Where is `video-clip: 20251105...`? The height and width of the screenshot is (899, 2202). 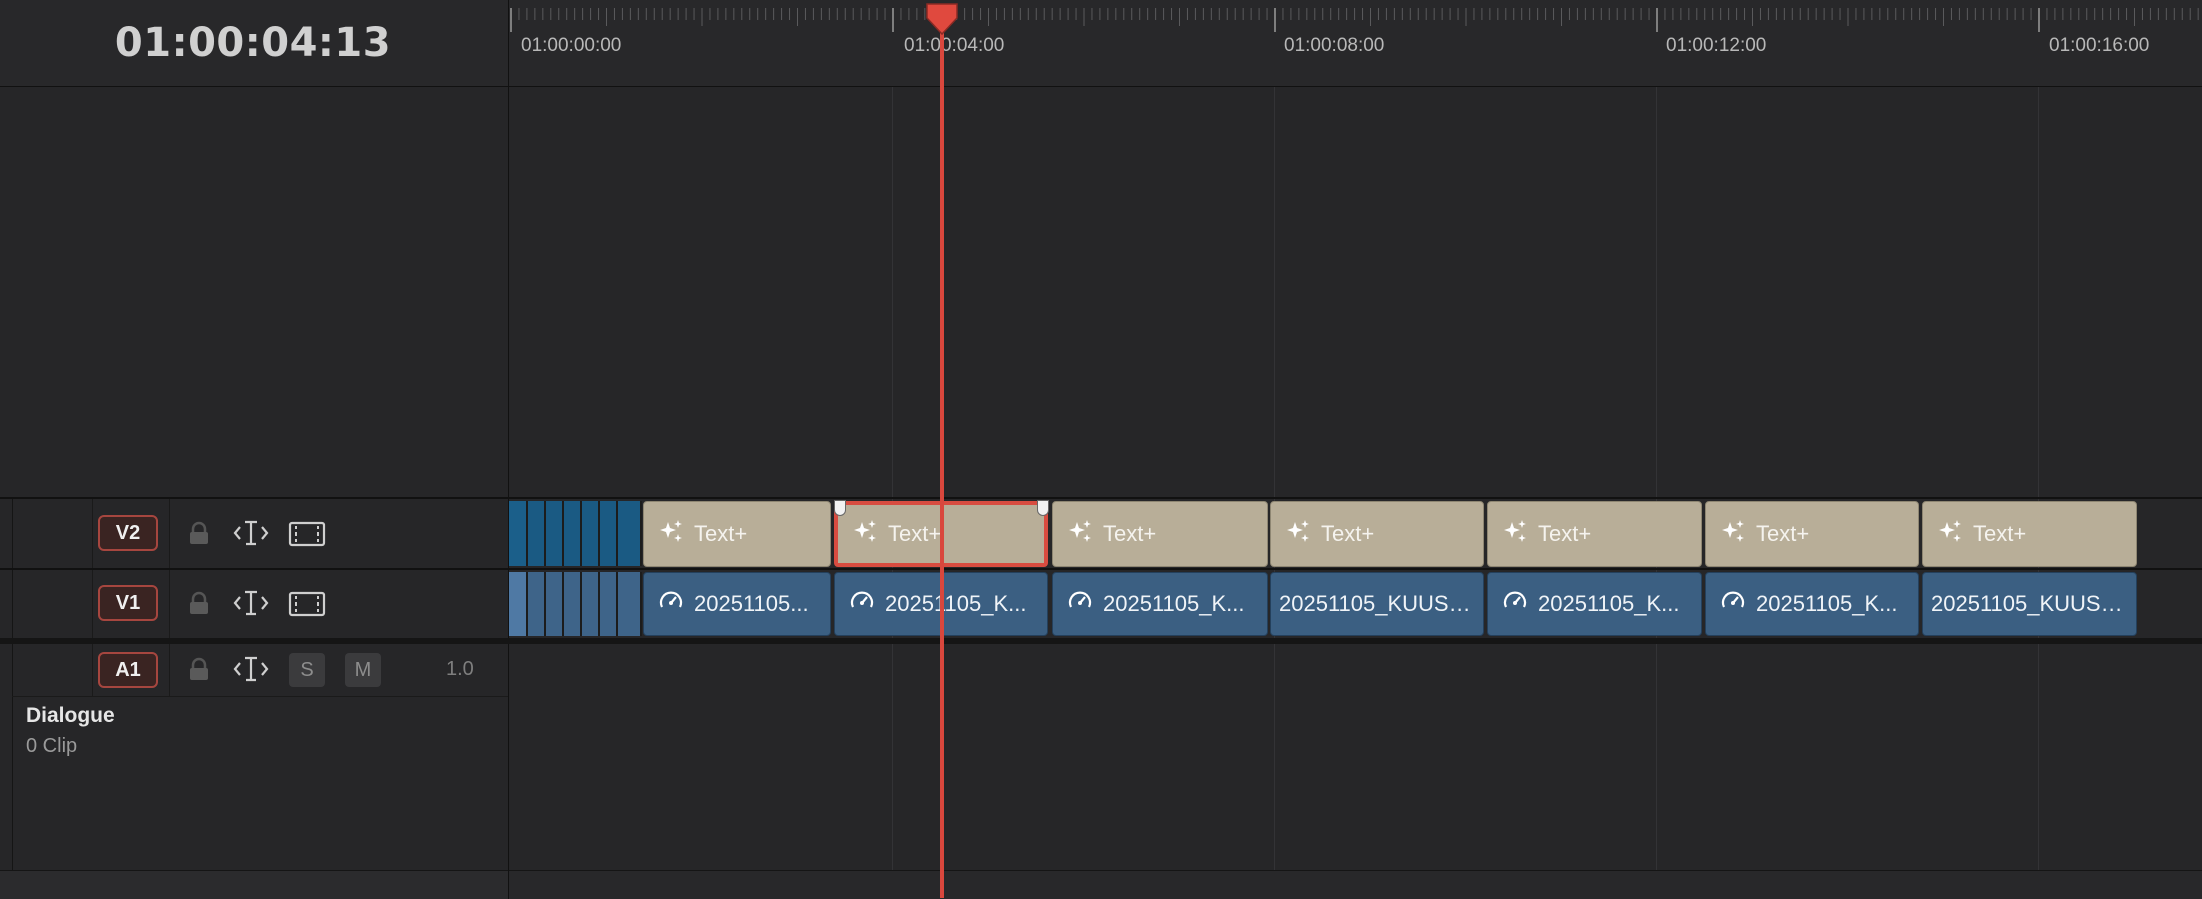 video-clip: 20251105... is located at coordinates (737, 604).